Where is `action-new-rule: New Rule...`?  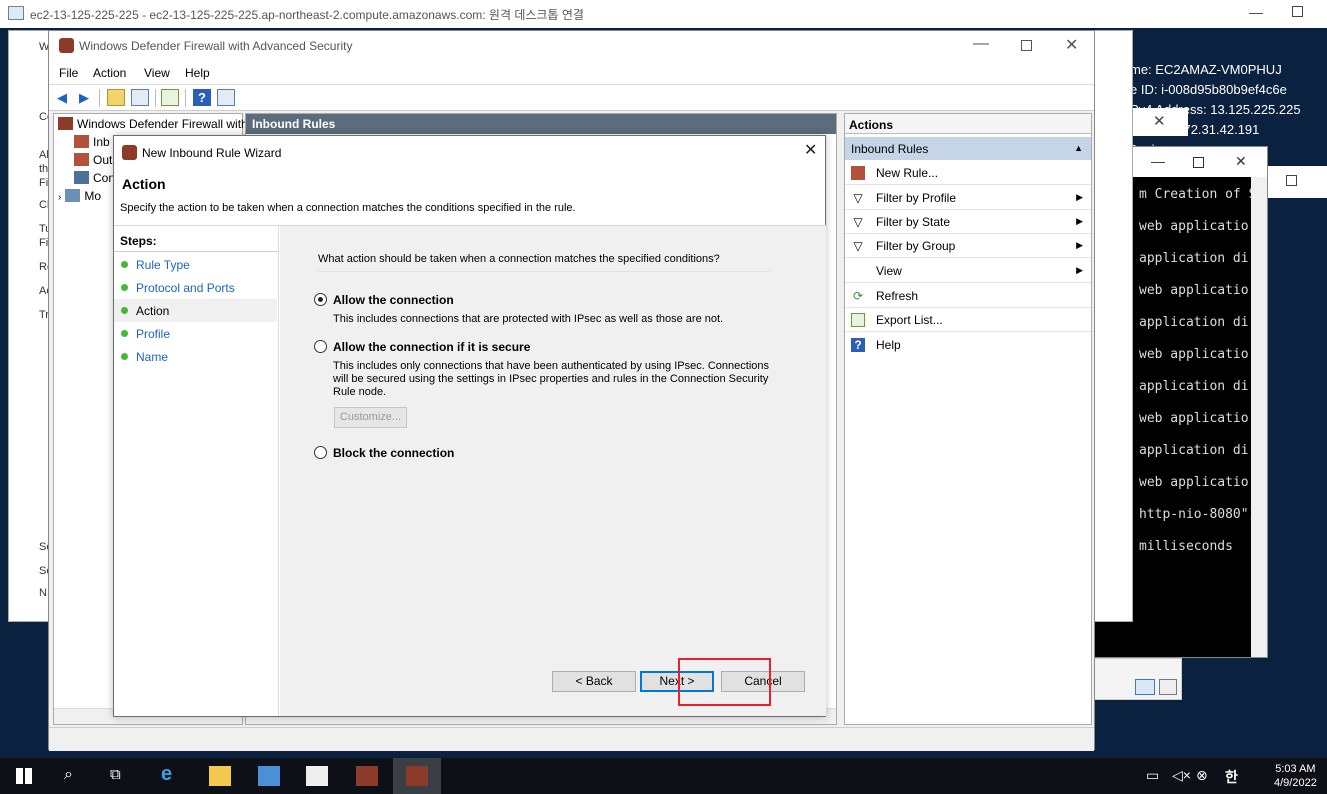
action-new-rule: New Rule... is located at coordinates (968, 173).